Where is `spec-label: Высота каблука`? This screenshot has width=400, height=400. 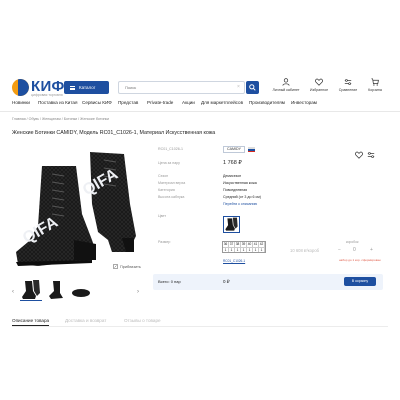
spec-label: Высота каблука is located at coordinates (171, 197).